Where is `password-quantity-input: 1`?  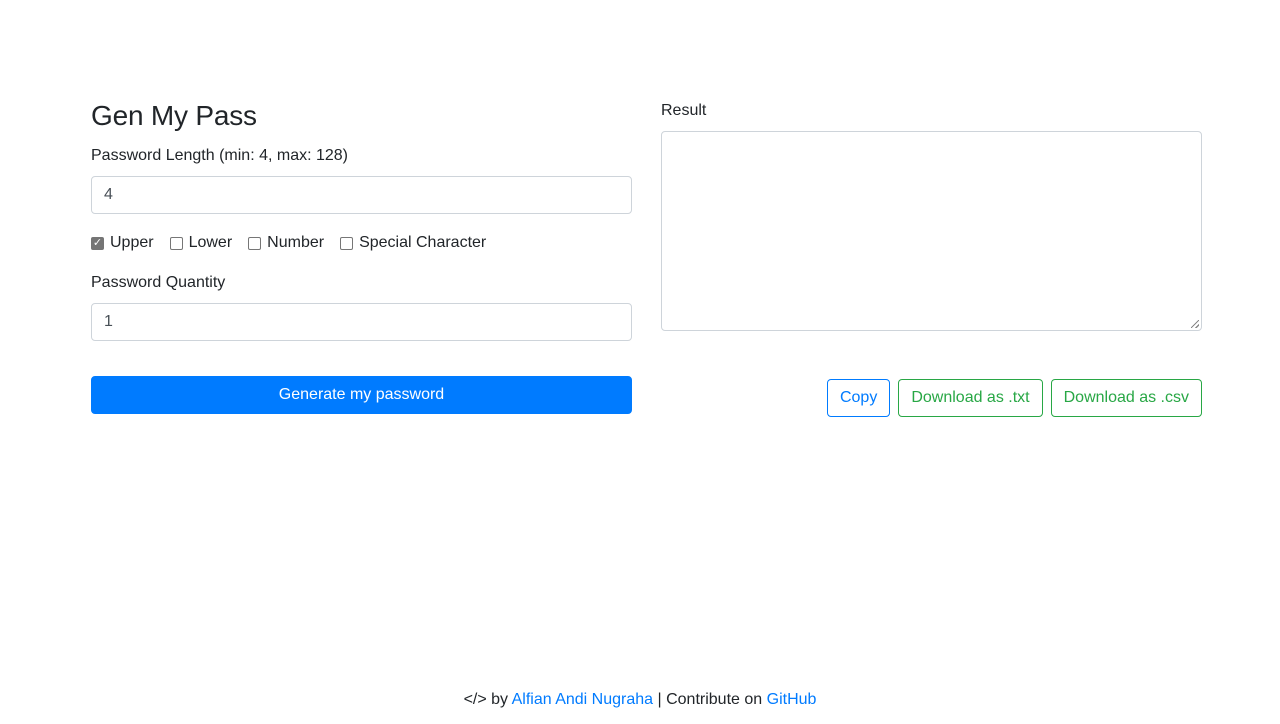
password-quantity-input: 1 is located at coordinates (361, 322).